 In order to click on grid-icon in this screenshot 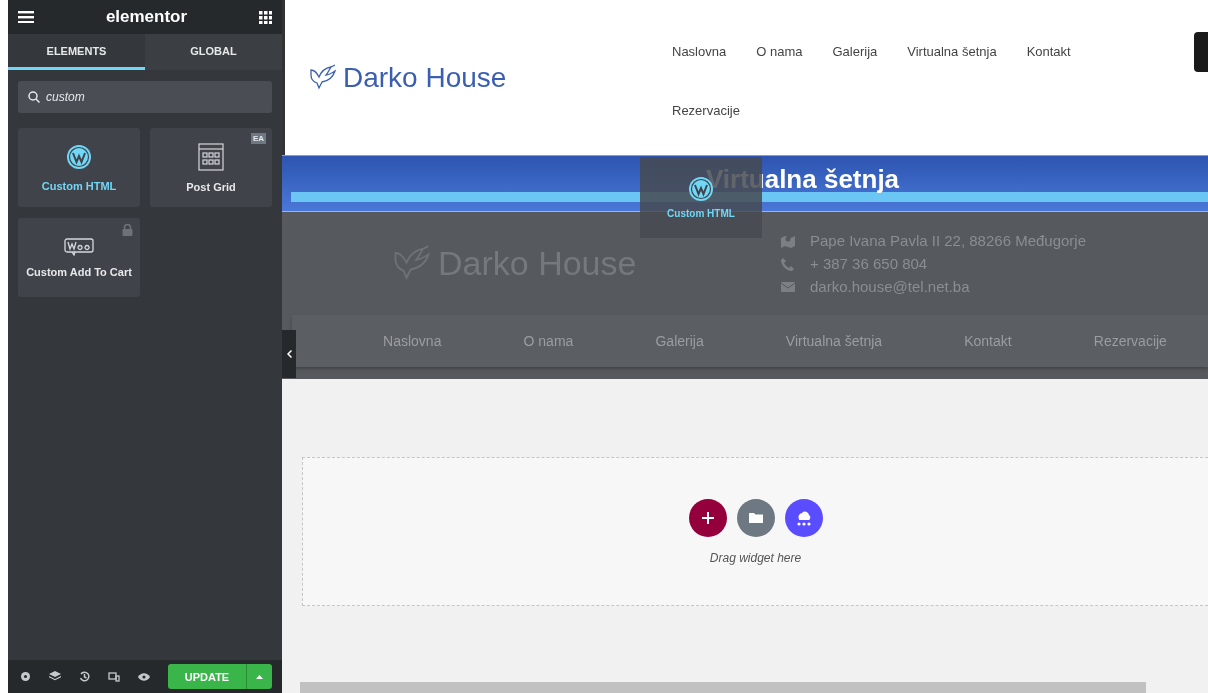, I will do `click(211, 156)`.